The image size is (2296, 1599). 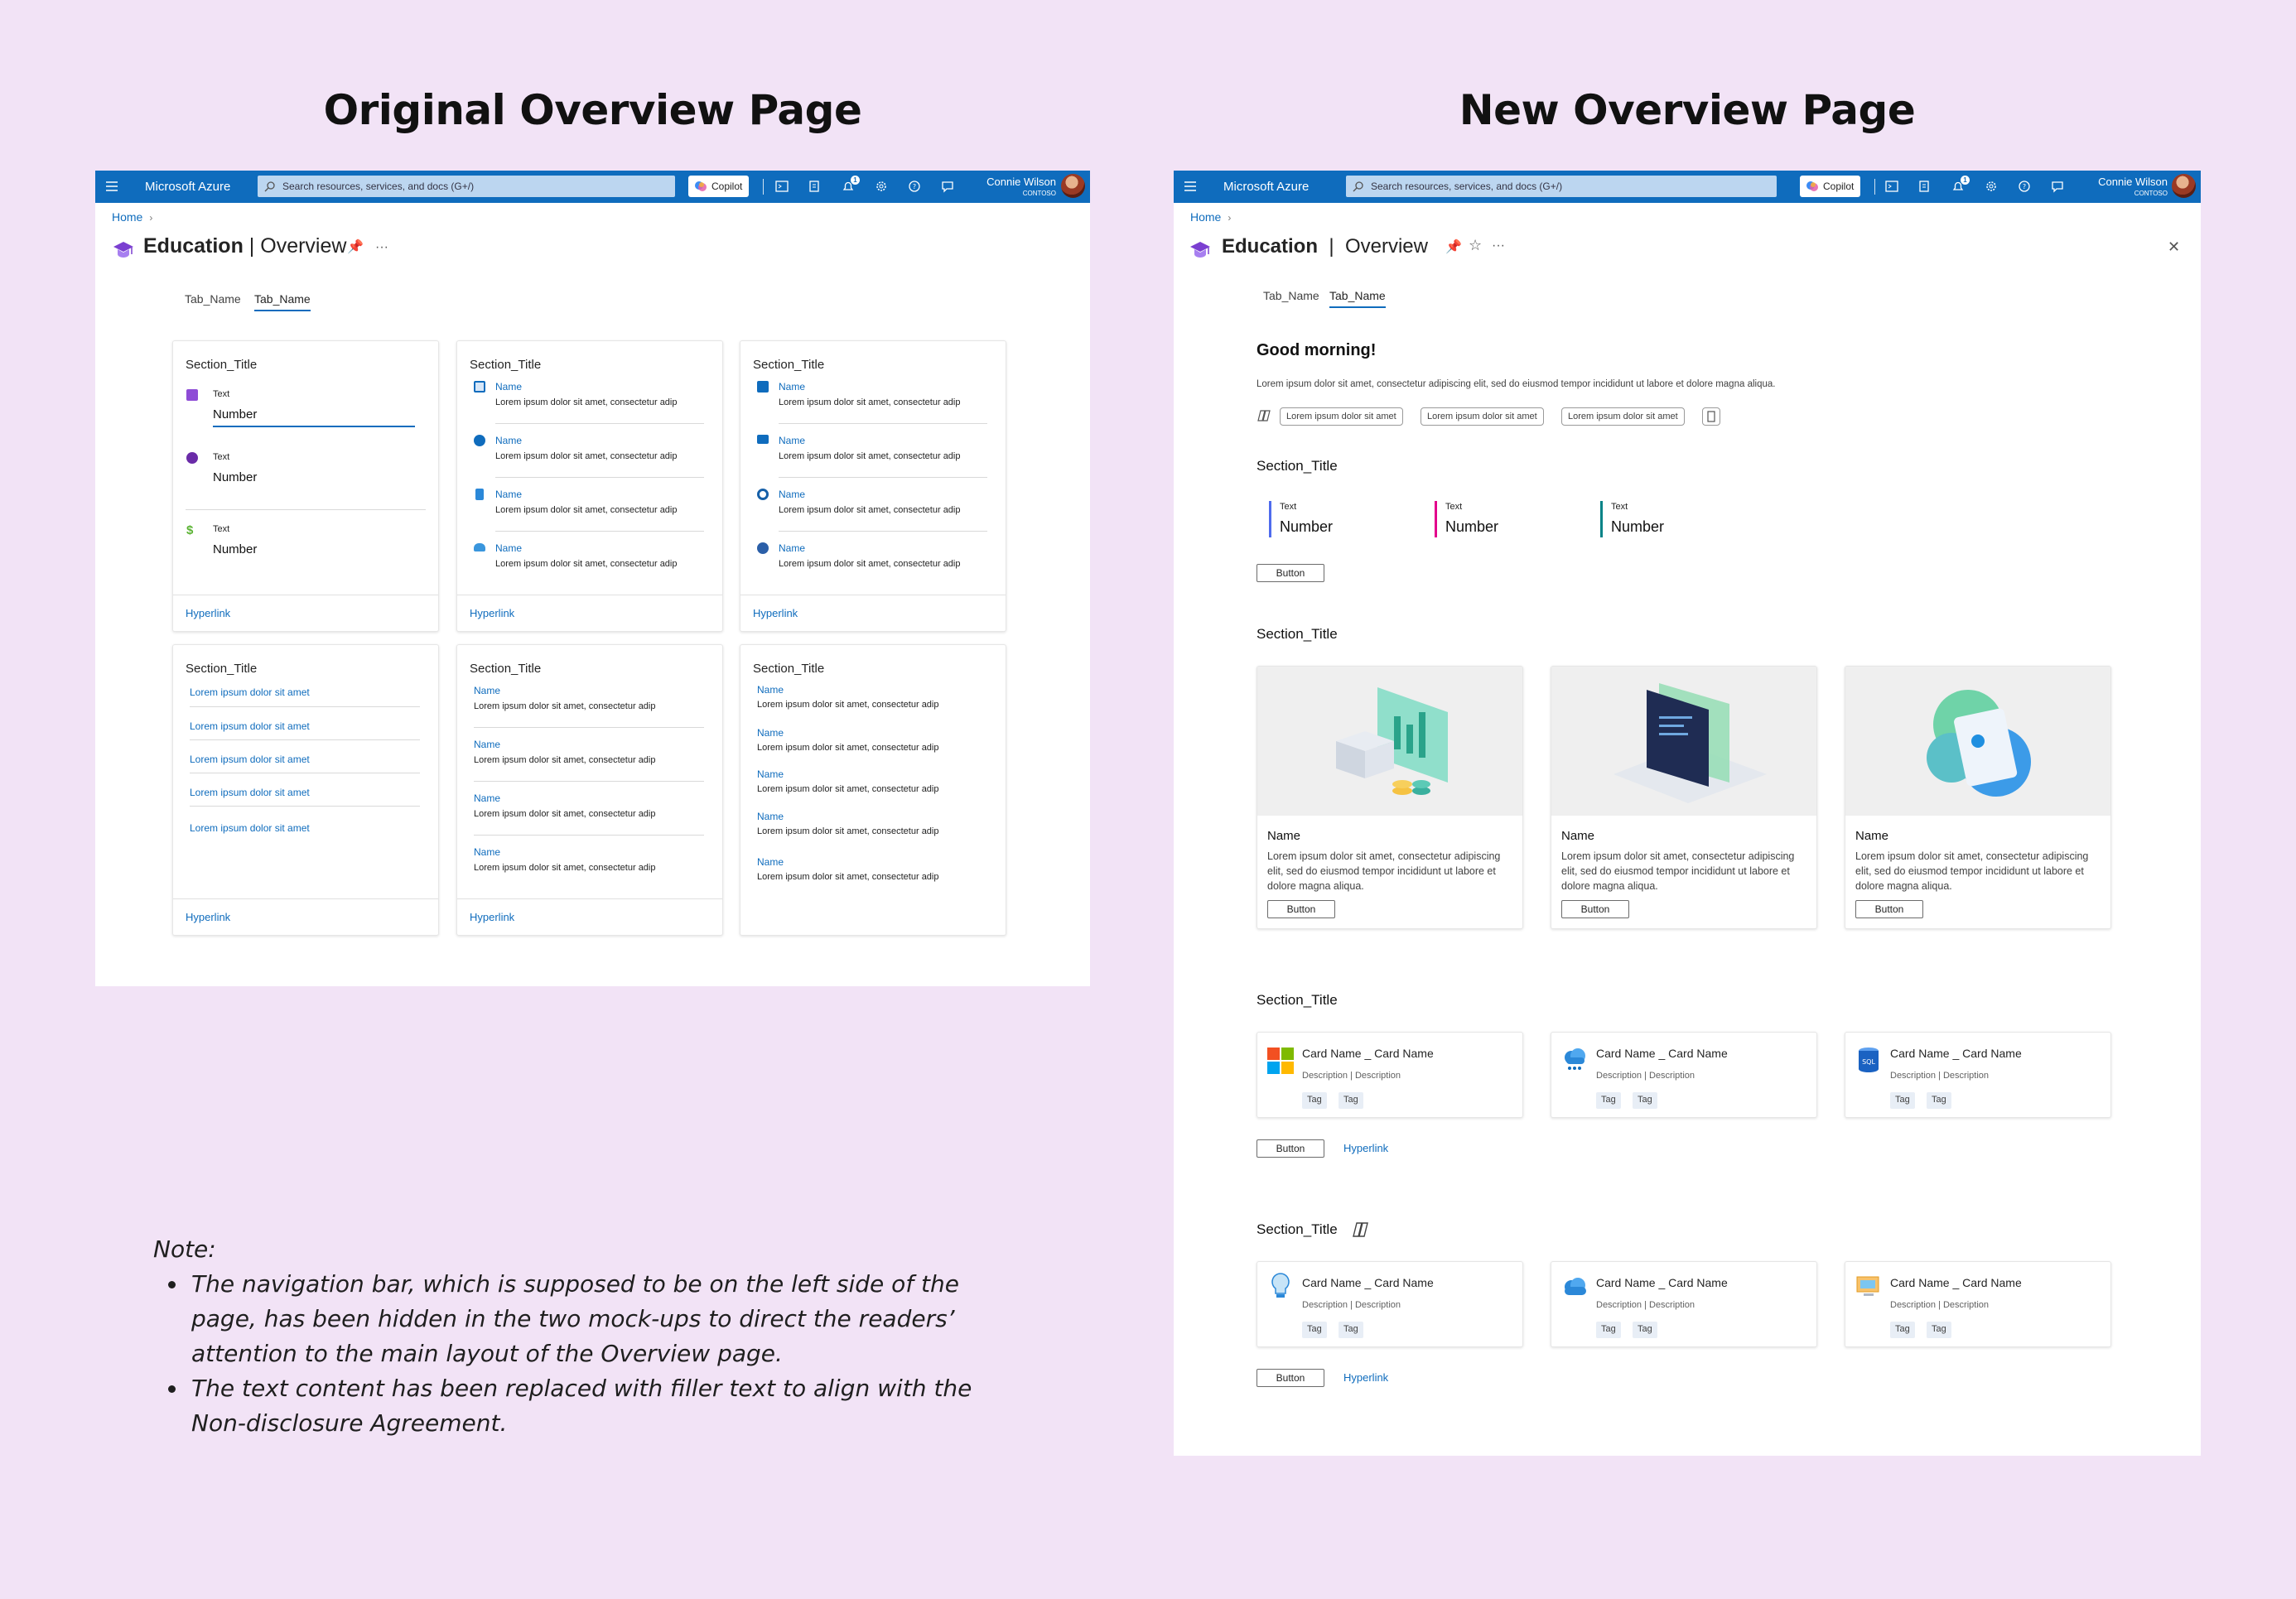 I want to click on section-title: Section_Title, so click(x=1297, y=466).